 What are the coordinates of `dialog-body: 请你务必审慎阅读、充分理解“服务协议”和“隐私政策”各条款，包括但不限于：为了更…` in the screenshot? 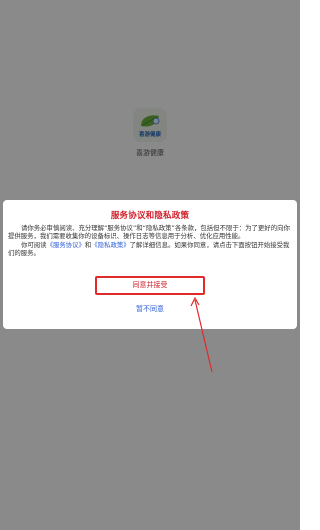 It's located at (150, 241).